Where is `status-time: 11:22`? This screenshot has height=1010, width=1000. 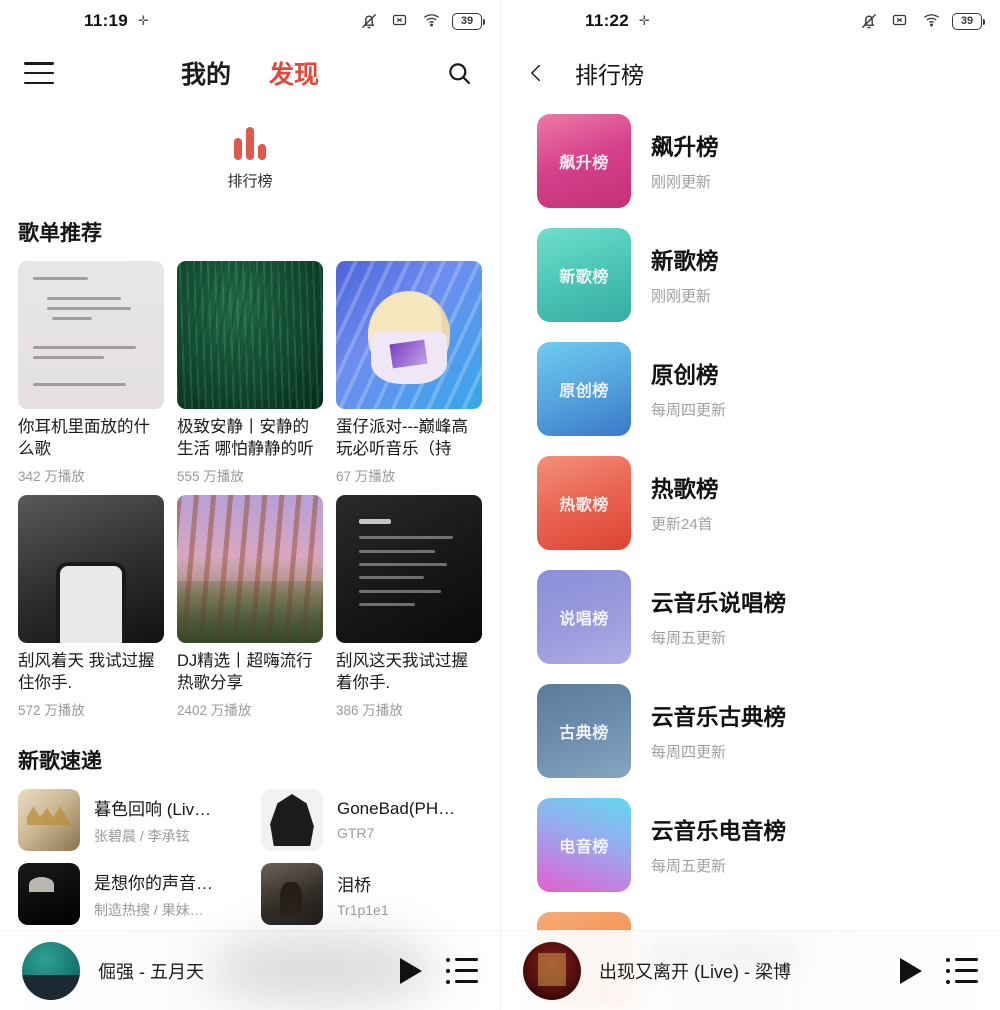
status-time: 11:22 is located at coordinates (607, 20).